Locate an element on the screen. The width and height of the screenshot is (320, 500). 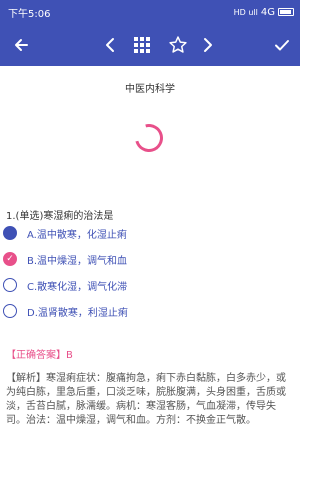
previous-question-button is located at coordinates (110, 45).